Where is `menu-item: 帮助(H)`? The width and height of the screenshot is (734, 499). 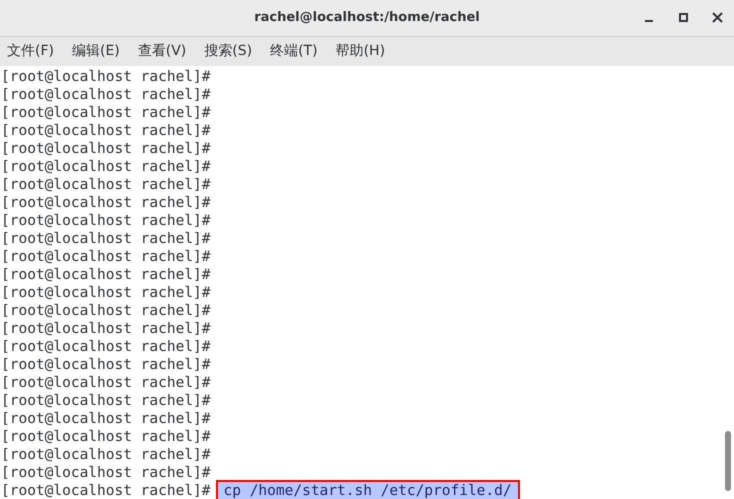
menu-item: 帮助(H) is located at coordinates (360, 51).